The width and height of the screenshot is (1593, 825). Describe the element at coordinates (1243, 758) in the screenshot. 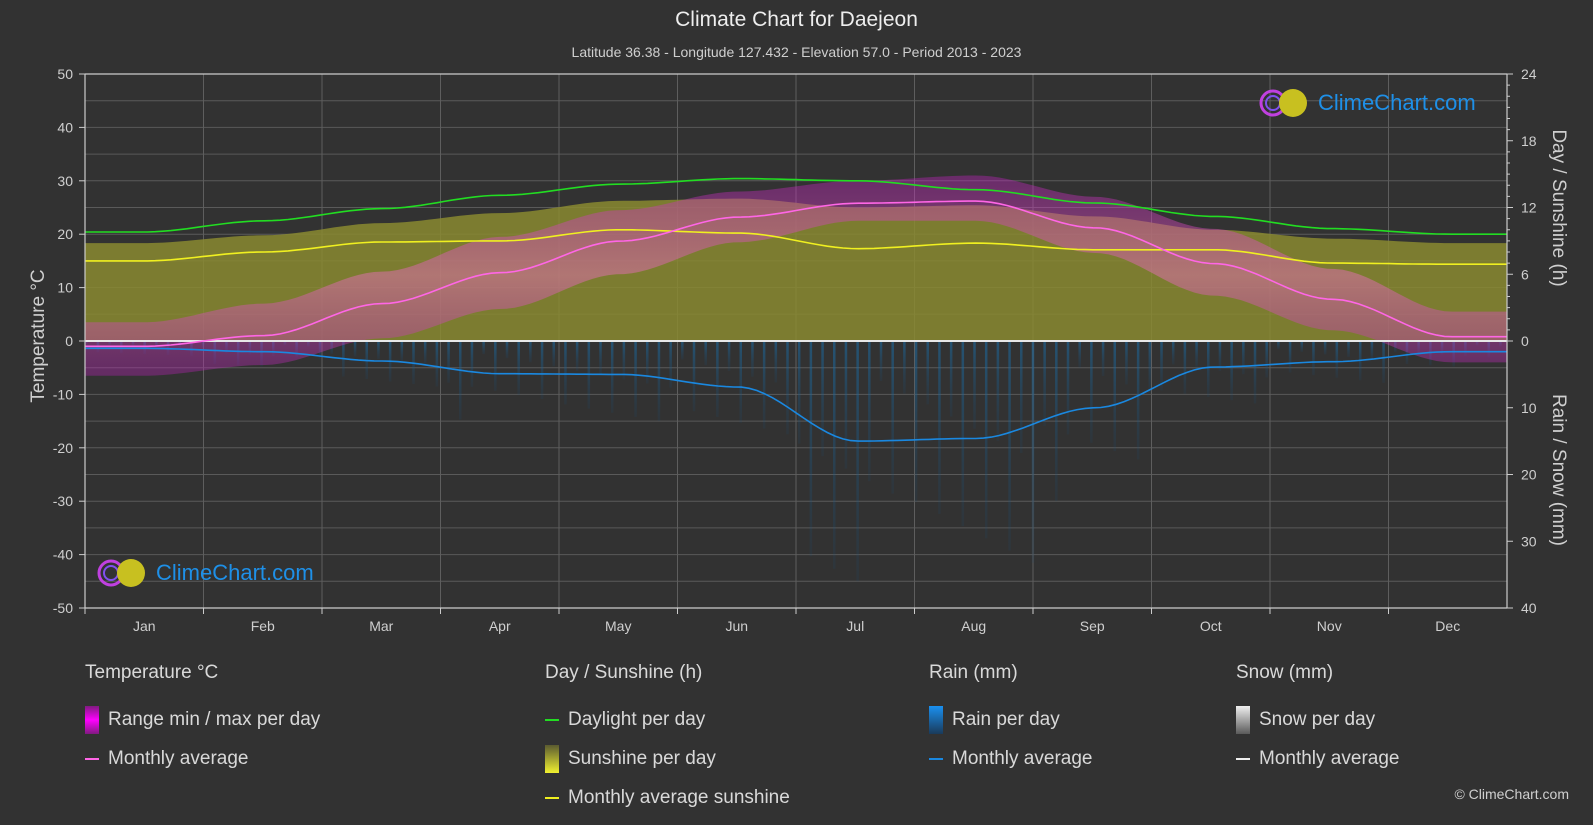

I see `white-line-swatch-icon` at that location.